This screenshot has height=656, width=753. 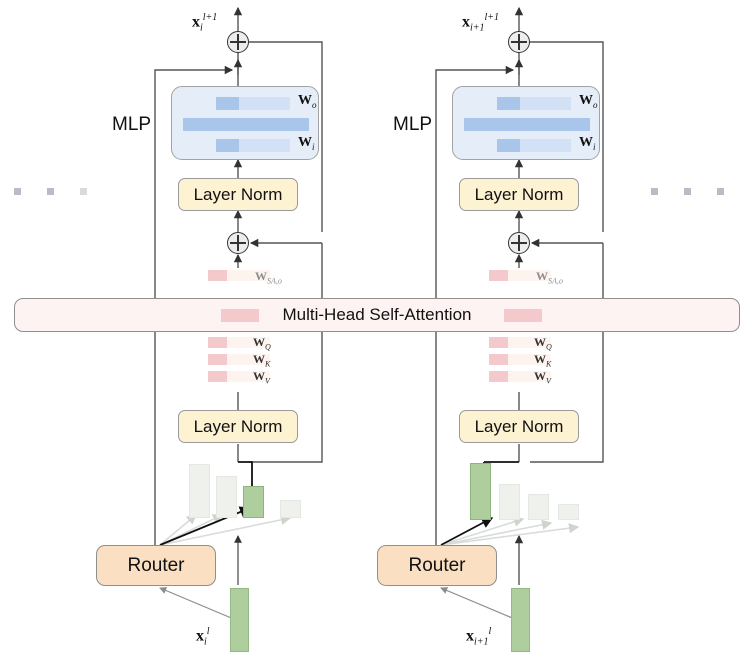 I want to click on layer-norm-top-right: Layer Norm, so click(x=519, y=194).